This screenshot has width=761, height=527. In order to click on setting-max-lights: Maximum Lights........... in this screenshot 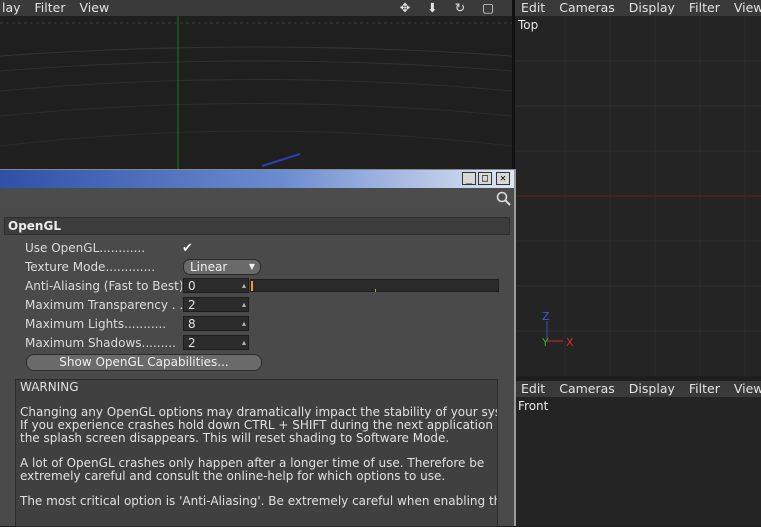, I will do `click(103, 324)`.